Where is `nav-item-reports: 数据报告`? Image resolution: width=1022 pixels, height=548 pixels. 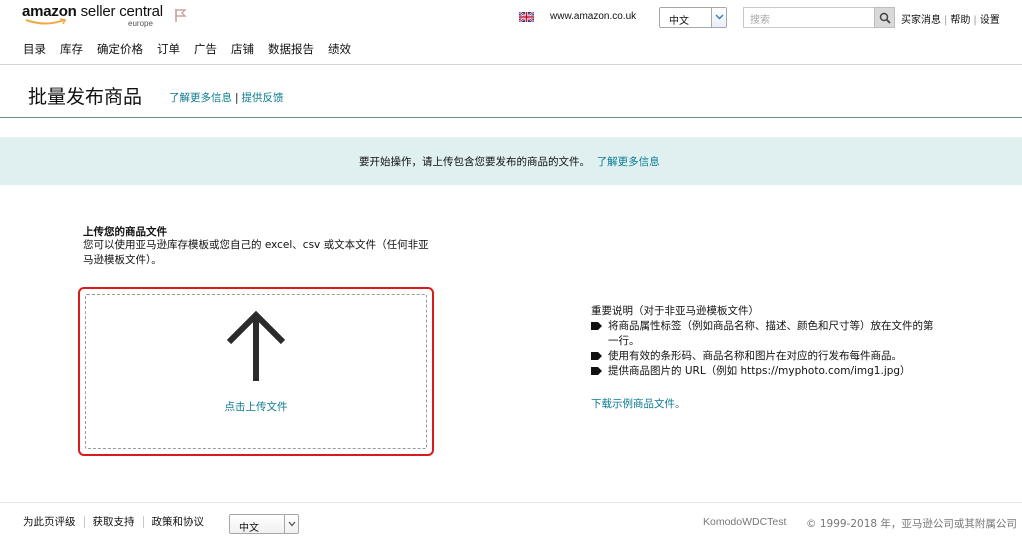 nav-item-reports: 数据报告 is located at coordinates (291, 49).